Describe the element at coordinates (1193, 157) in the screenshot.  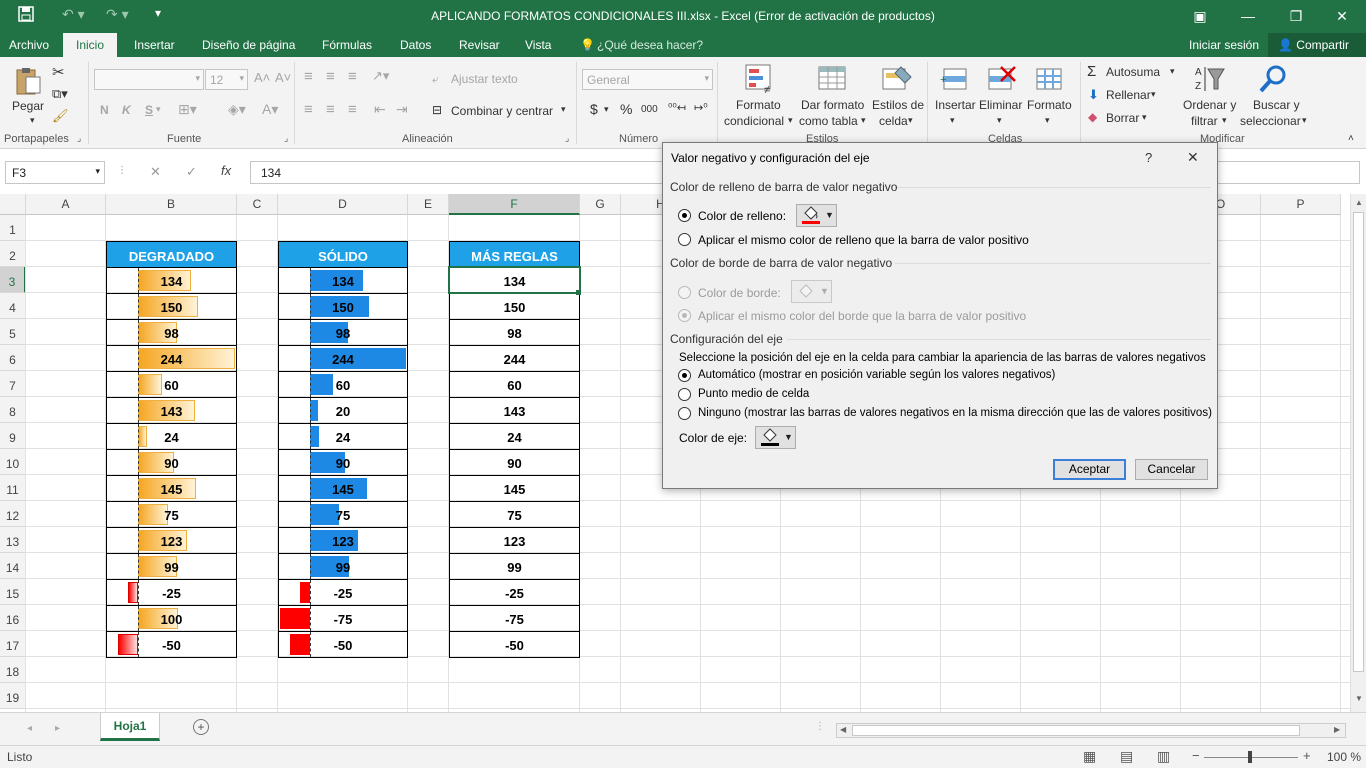
I see `dialog-close-button: ✕` at that location.